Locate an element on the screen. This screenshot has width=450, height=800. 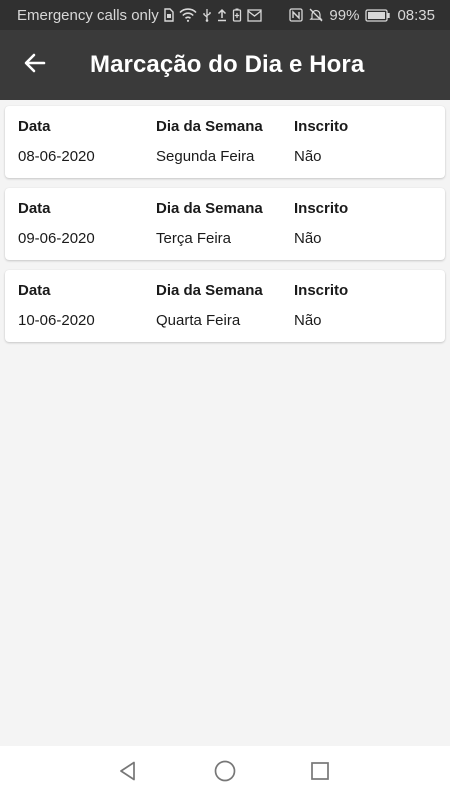
sim-icon is located at coordinates (169, 15).